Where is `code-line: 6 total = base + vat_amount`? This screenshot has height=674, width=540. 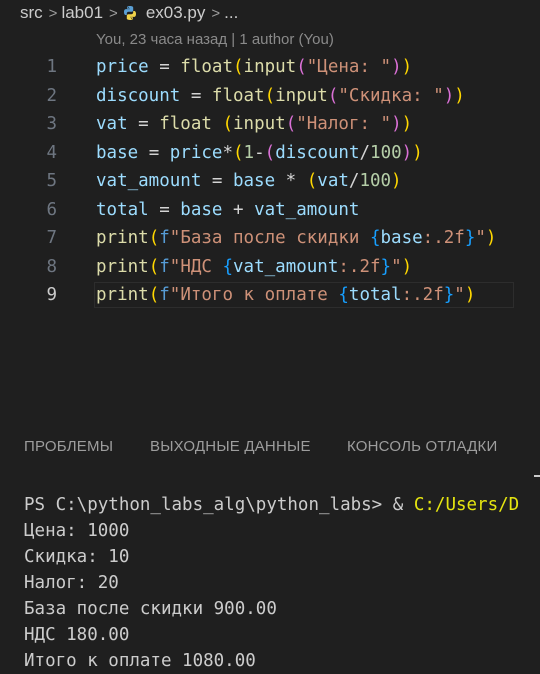 code-line: 6 total = base + vat_amount is located at coordinates (270, 210).